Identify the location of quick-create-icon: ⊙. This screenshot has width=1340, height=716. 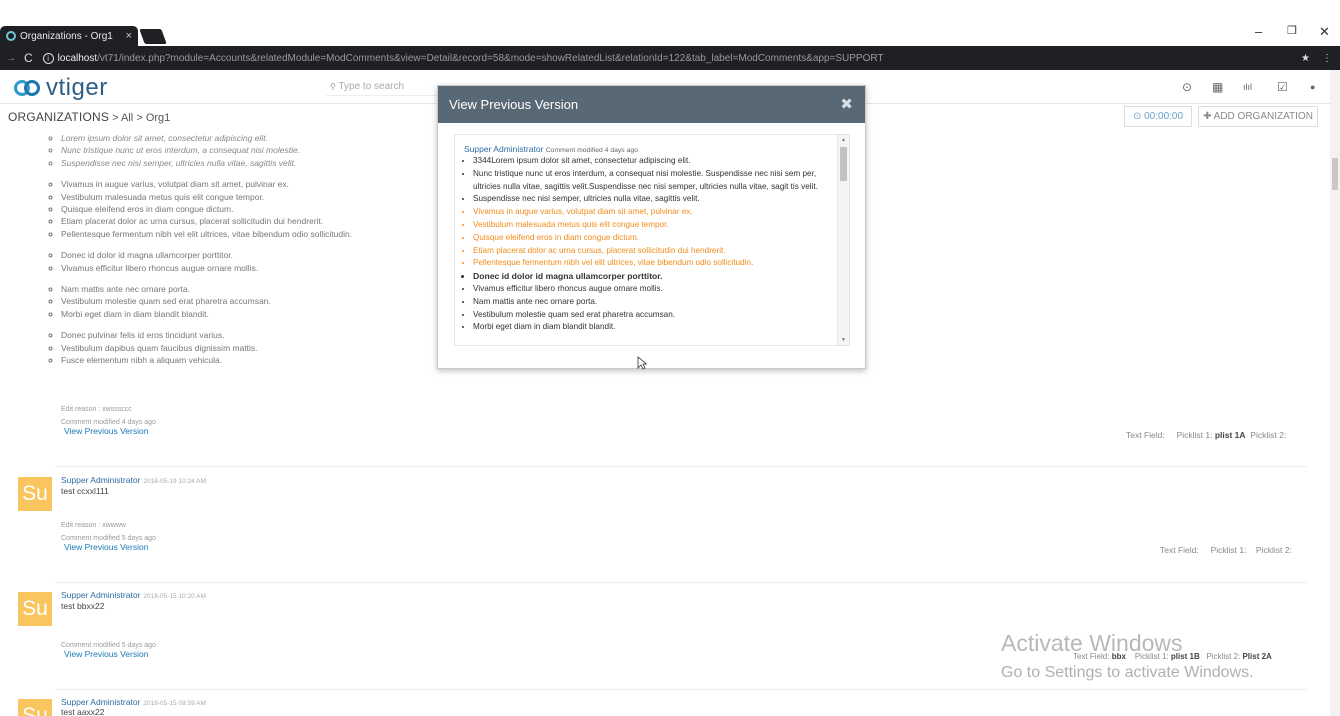
(1187, 87).